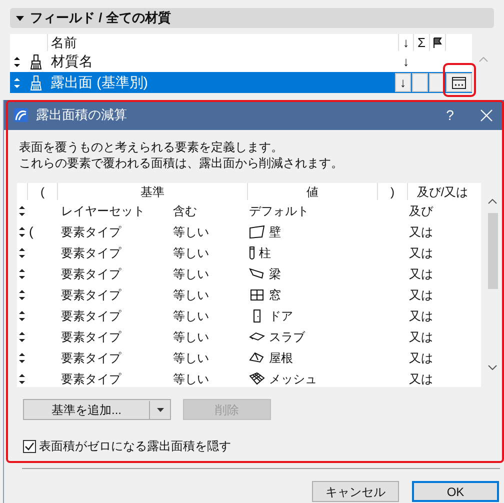 This screenshot has width=504, height=503. What do you see at coordinates (403, 82) in the screenshot?
I see `sort-toggle: ↓` at bounding box center [403, 82].